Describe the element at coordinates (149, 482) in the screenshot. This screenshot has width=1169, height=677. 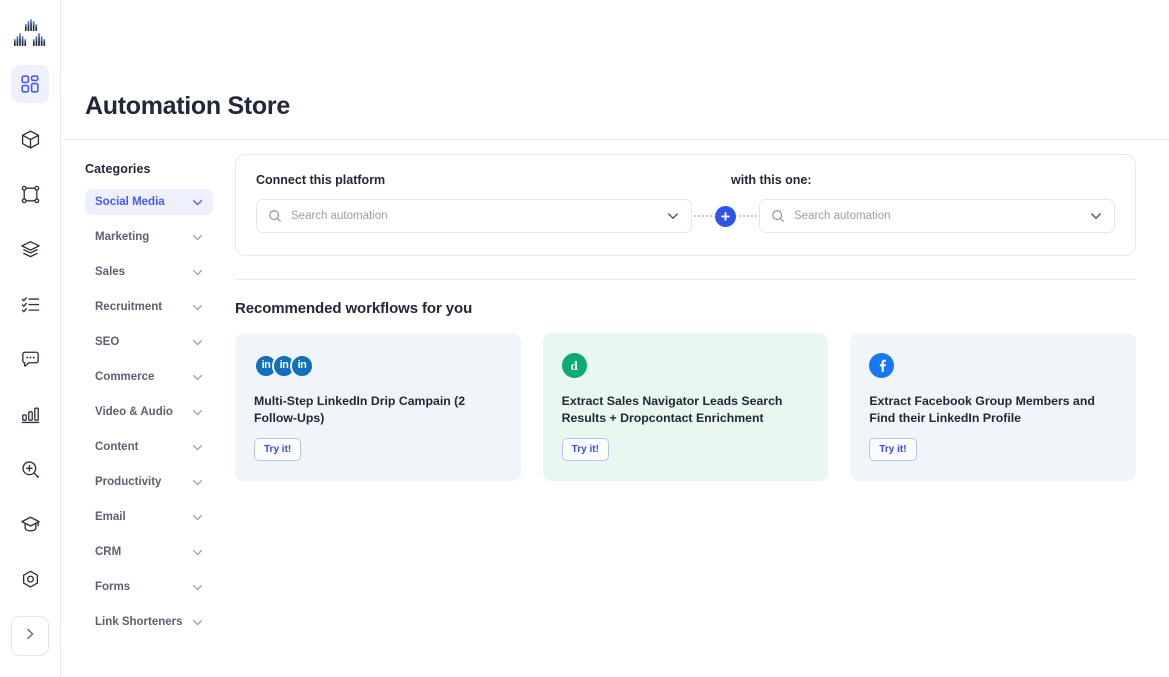
I see `category-item-productivity: Productivity` at that location.